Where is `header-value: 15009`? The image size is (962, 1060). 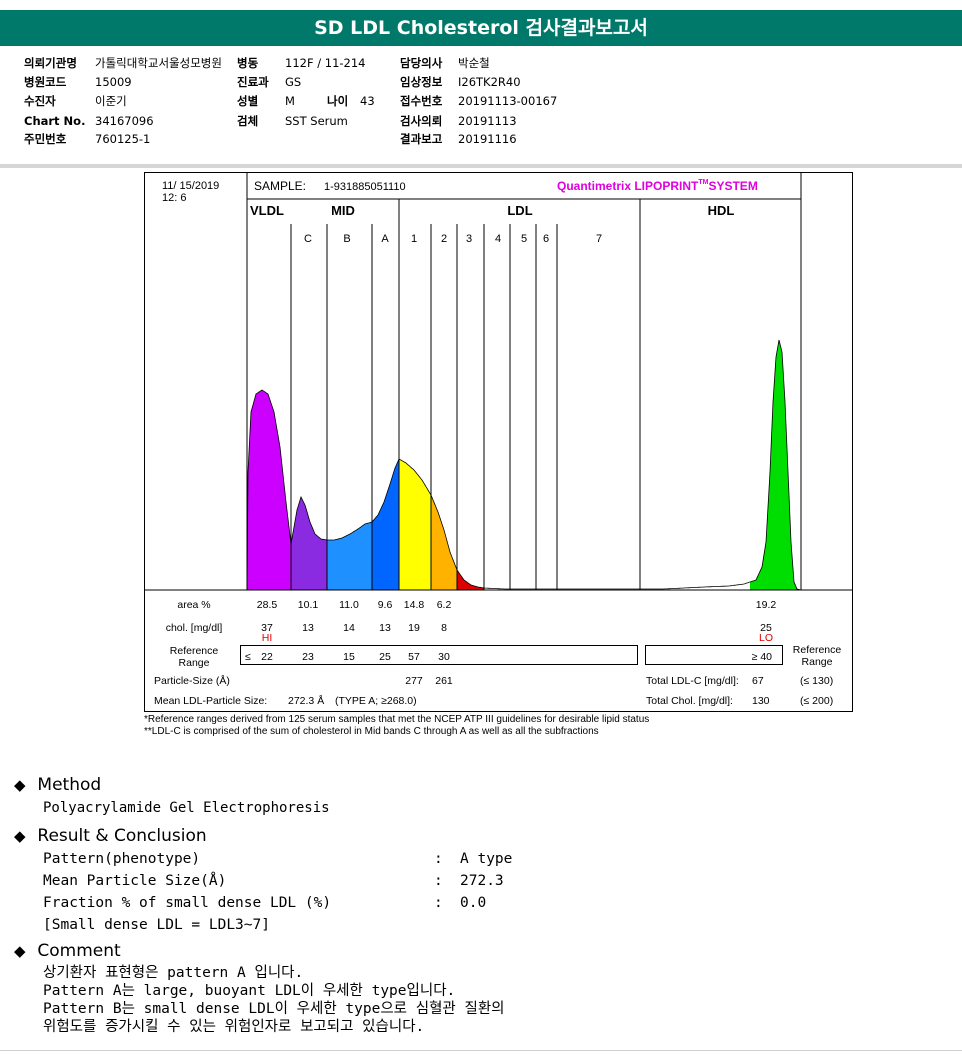 header-value: 15009 is located at coordinates (113, 82).